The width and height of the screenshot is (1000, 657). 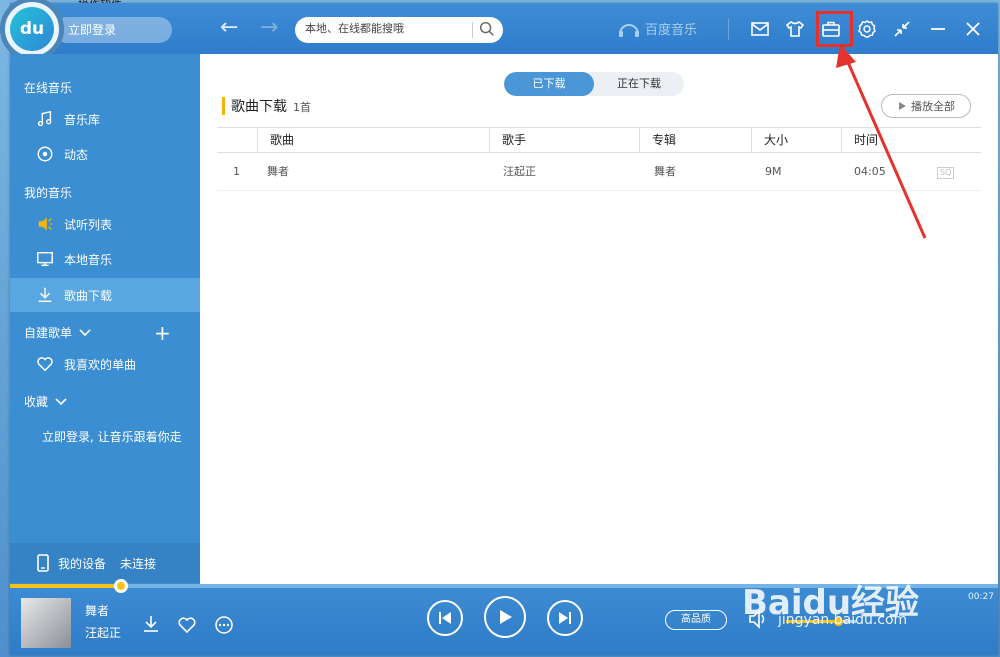 I want to click on phone-icon, so click(x=43, y=563).